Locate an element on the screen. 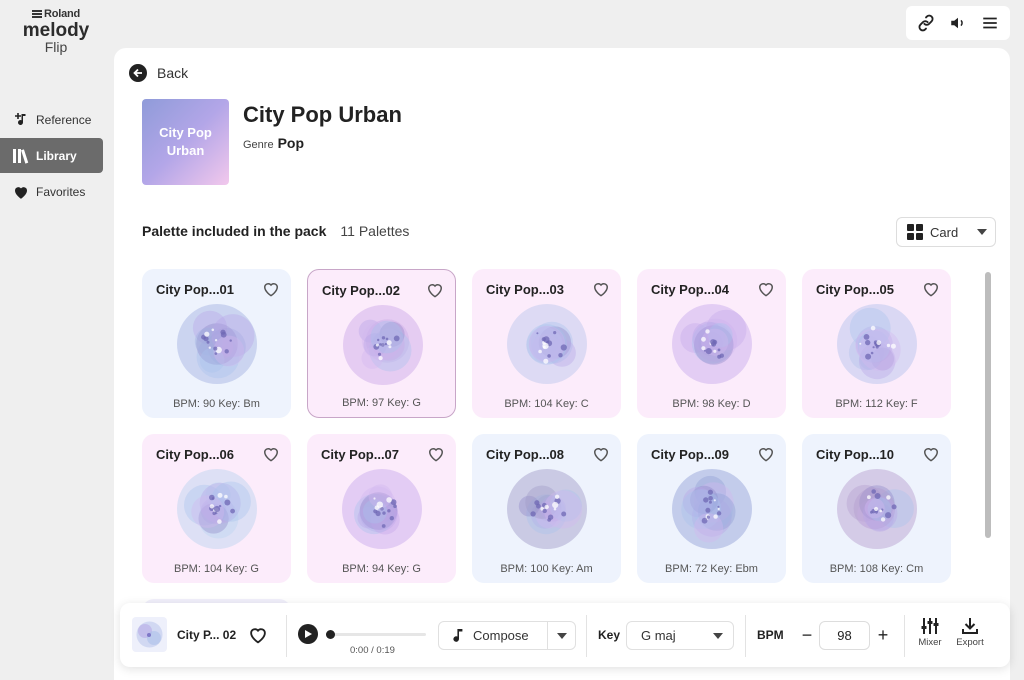  mixer-button: Mixer is located at coordinates (930, 632).